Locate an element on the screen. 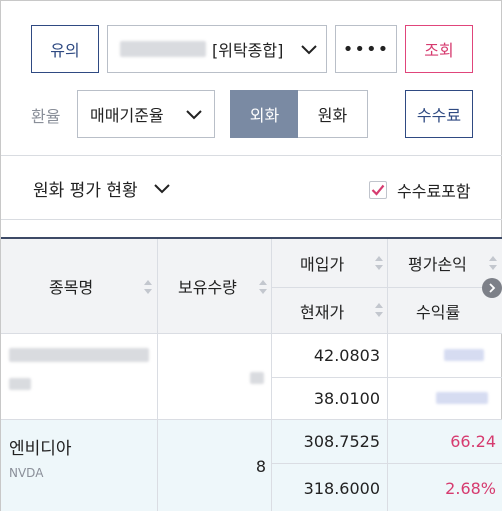 The width and height of the screenshot is (502, 511). inquiry-button: 조회 is located at coordinates (439, 49).